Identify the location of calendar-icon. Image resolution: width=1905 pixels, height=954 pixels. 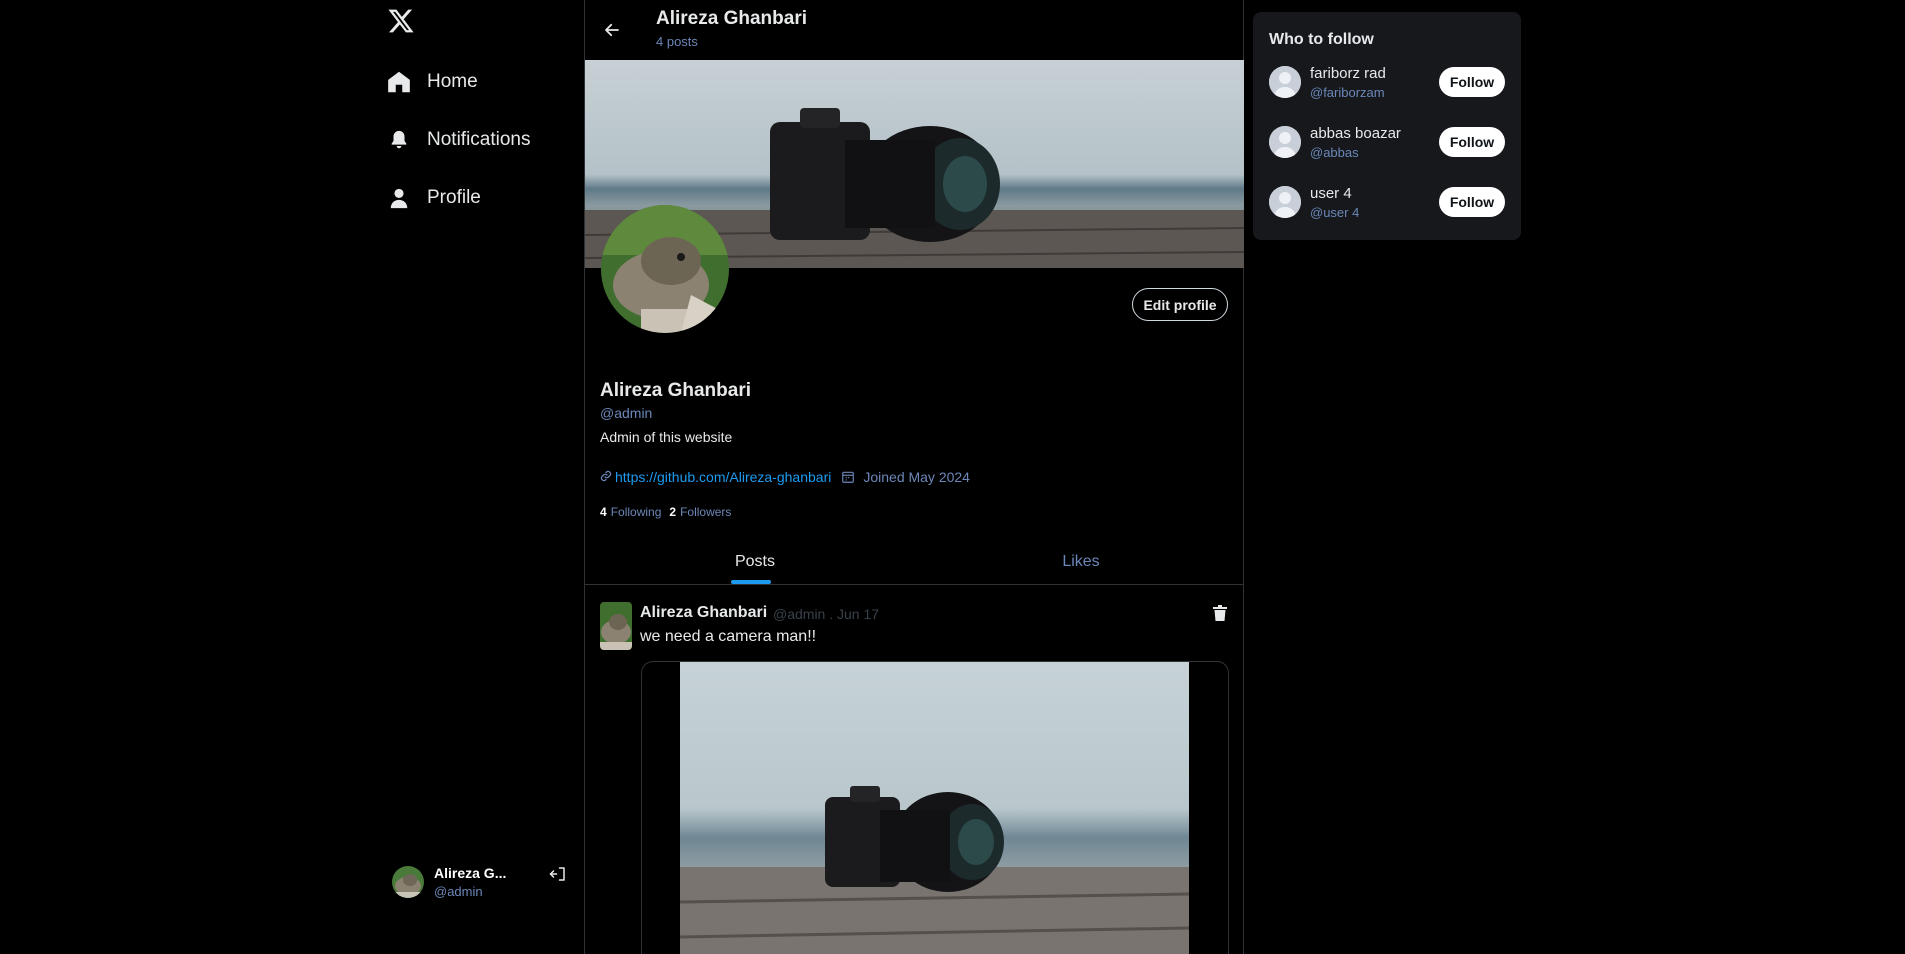
(848, 477).